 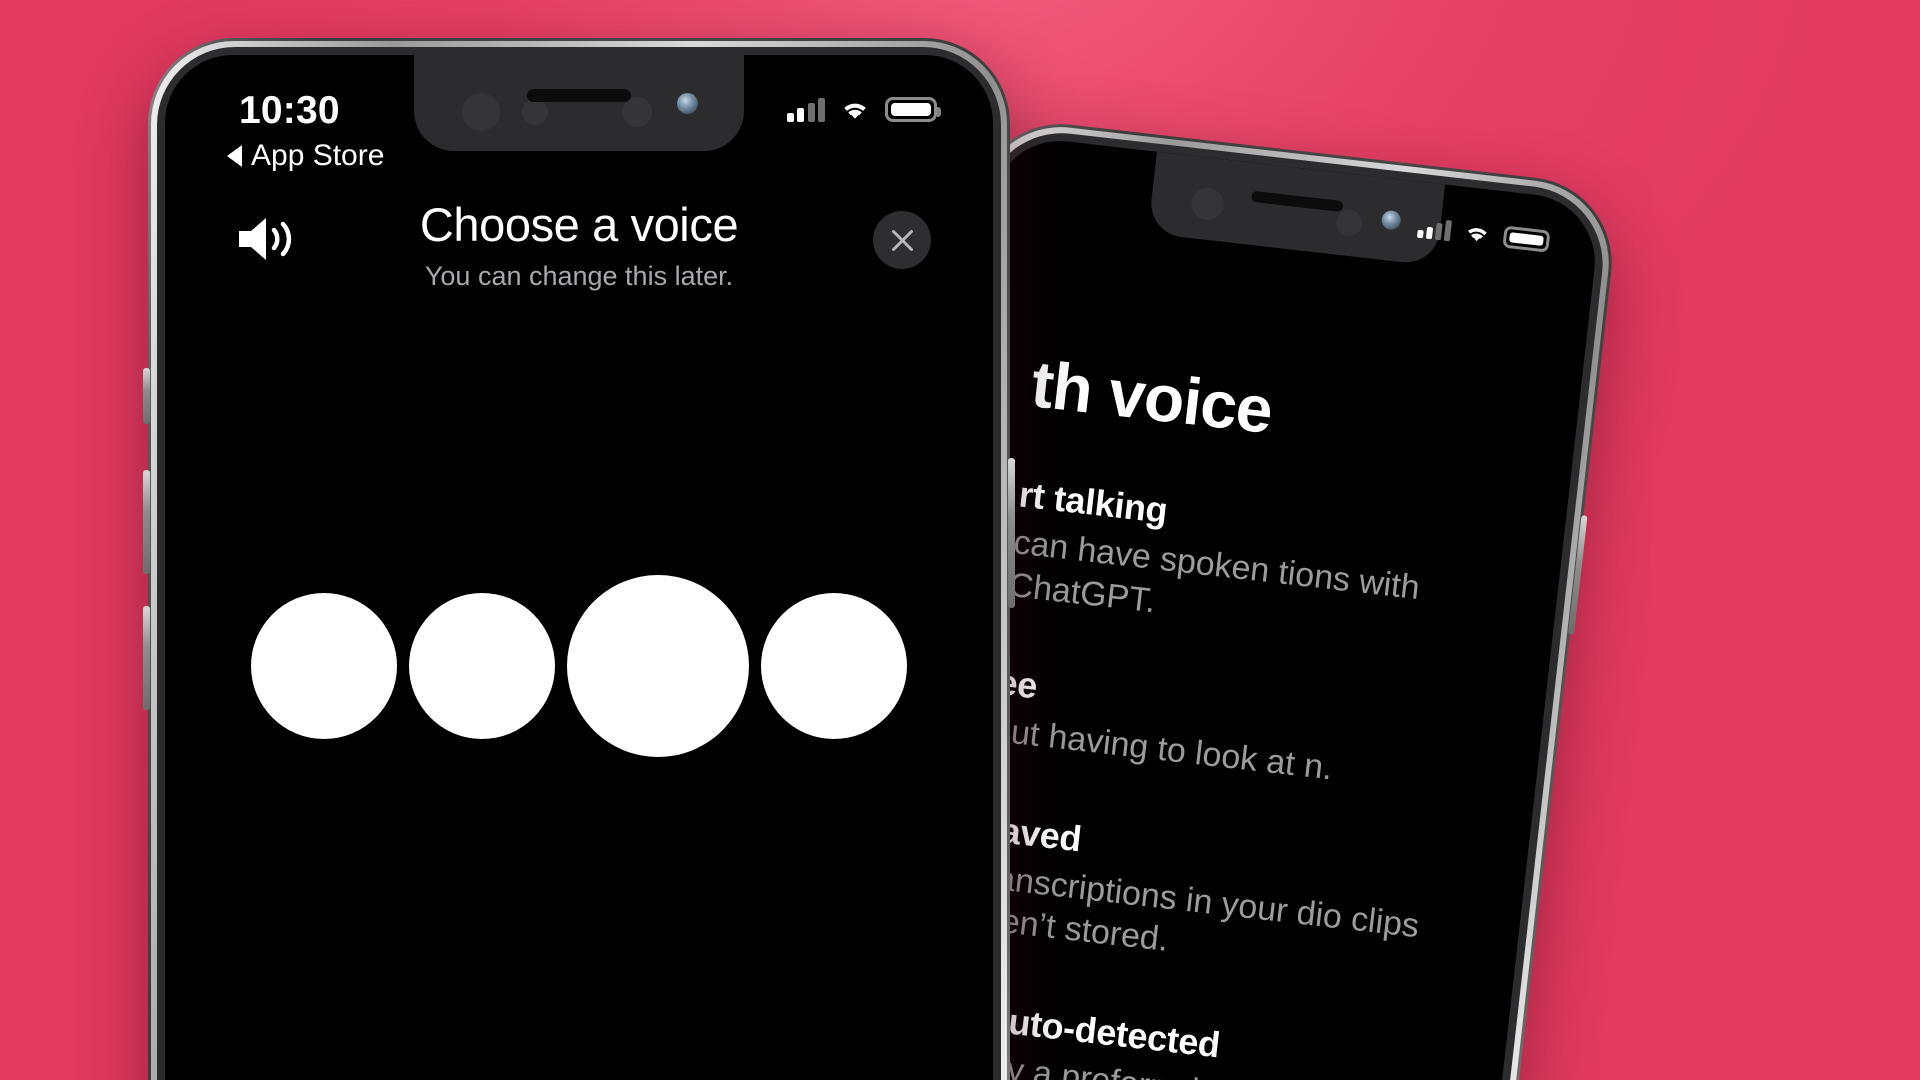 What do you see at coordinates (1011, 533) in the screenshot?
I see `front-phone-power-button` at bounding box center [1011, 533].